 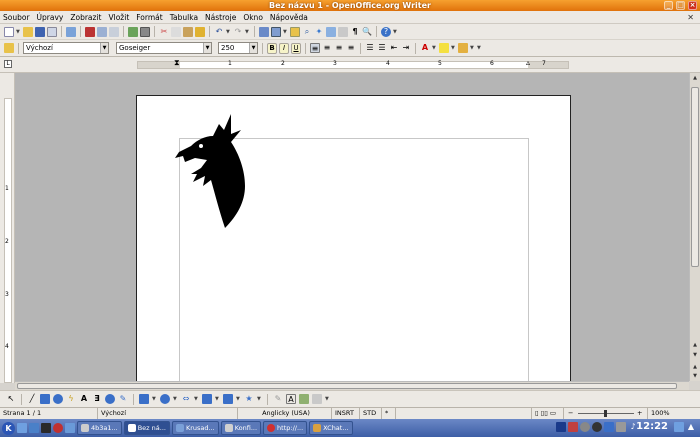 I want to click on font-color-icon: A, so click(x=425, y=48).